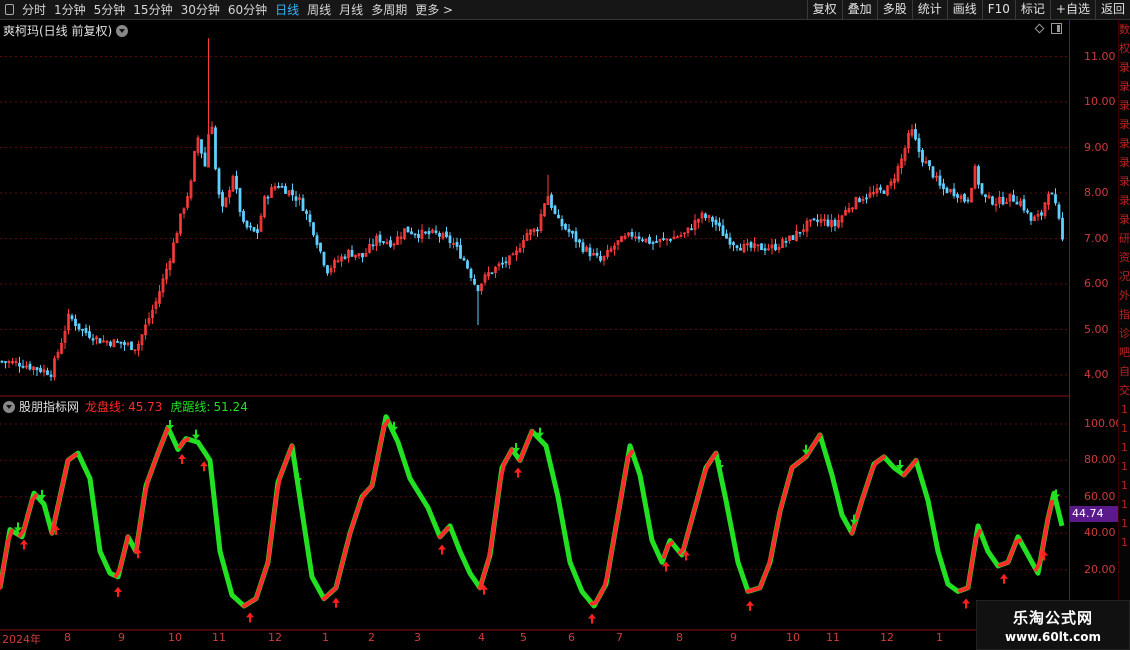 This screenshot has width=1130, height=650. Describe the element at coordinates (1124, 238) in the screenshot. I see `side-char: 研` at that location.